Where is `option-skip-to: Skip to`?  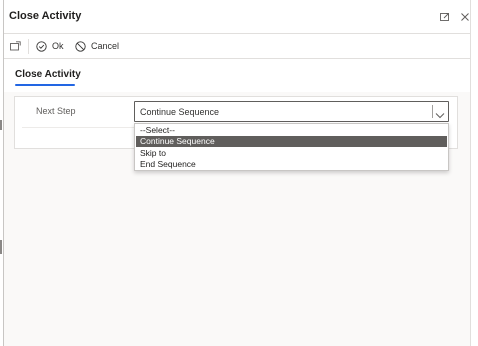 option-skip-to: Skip to is located at coordinates (291, 153).